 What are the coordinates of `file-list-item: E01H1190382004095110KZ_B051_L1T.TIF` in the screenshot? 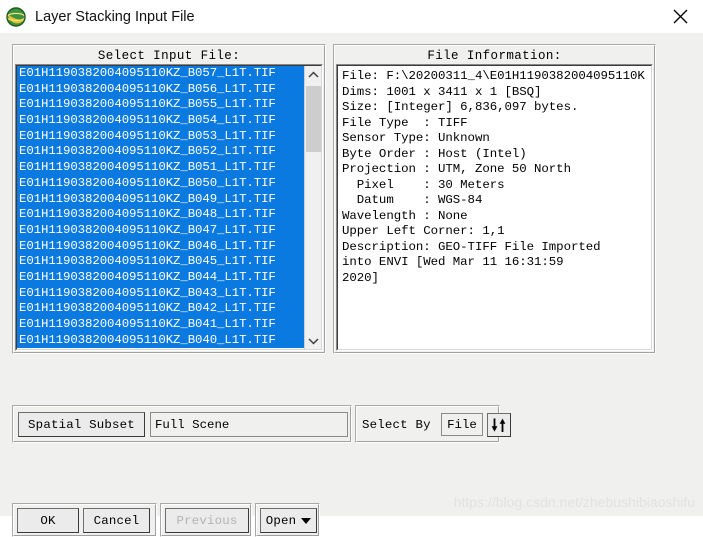 It's located at (160, 168).